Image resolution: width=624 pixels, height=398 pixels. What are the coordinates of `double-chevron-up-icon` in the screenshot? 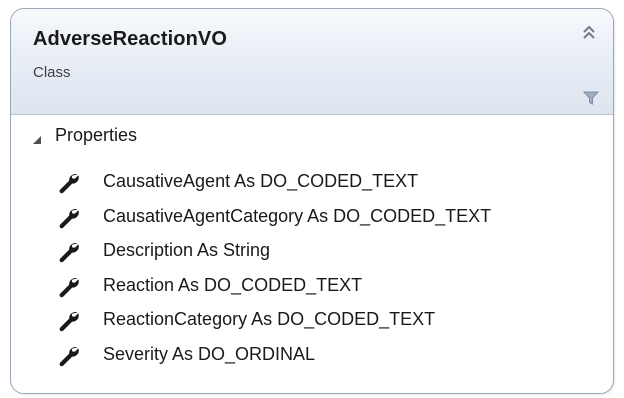 It's located at (589, 33).